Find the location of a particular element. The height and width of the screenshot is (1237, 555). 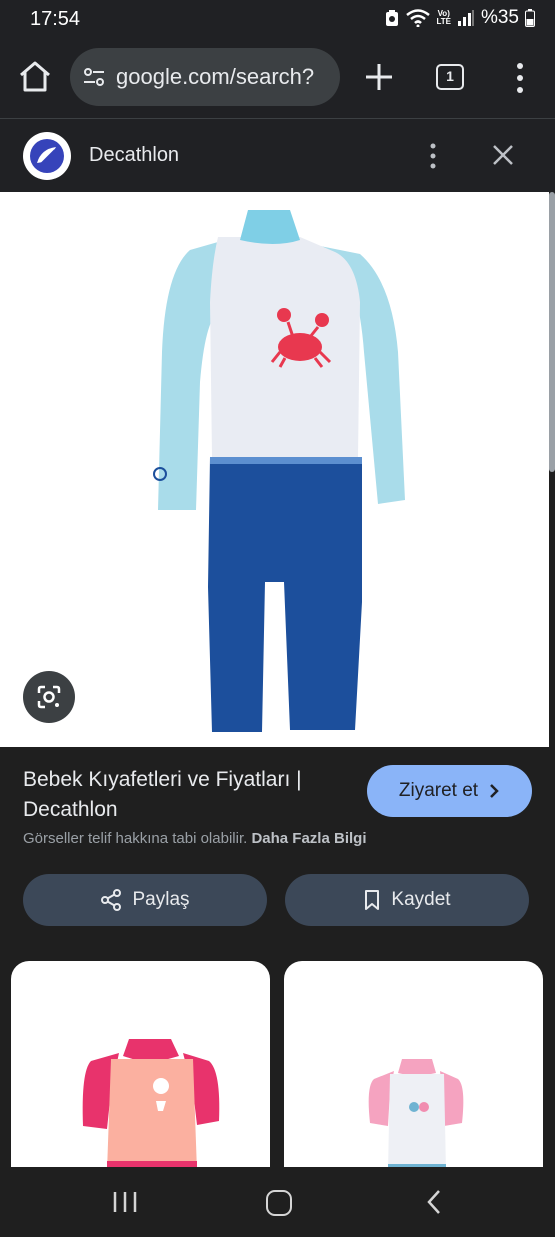

decathlon-logo is located at coordinates (47, 156).